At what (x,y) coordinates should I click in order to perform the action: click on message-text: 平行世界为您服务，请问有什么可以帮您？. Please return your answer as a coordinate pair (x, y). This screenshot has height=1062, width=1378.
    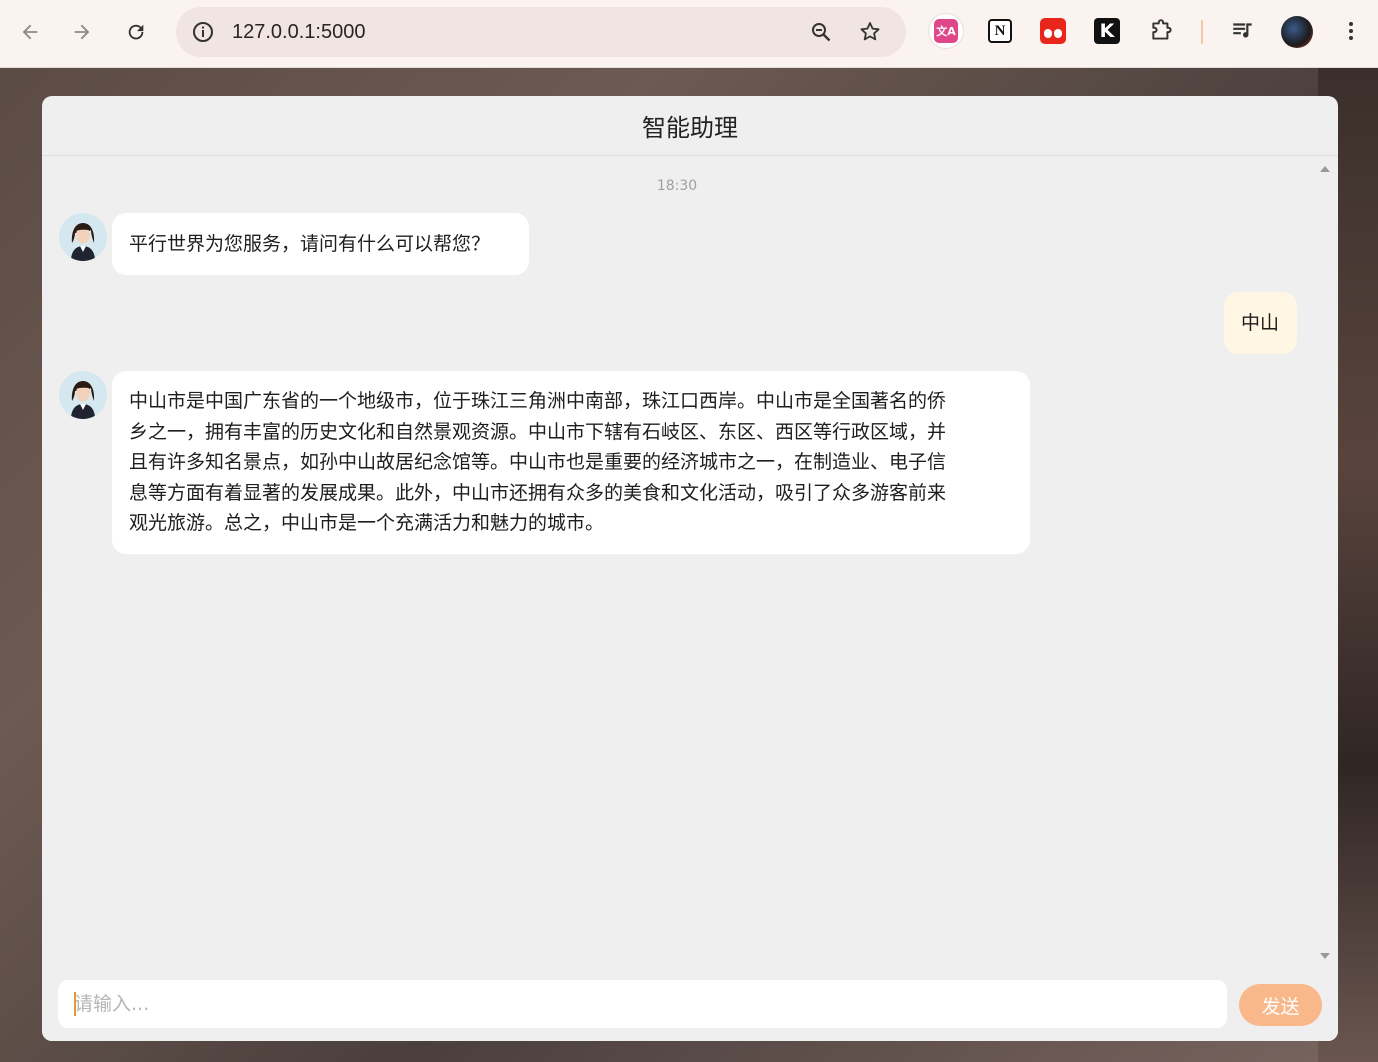
    Looking at the image, I should click on (310, 244).